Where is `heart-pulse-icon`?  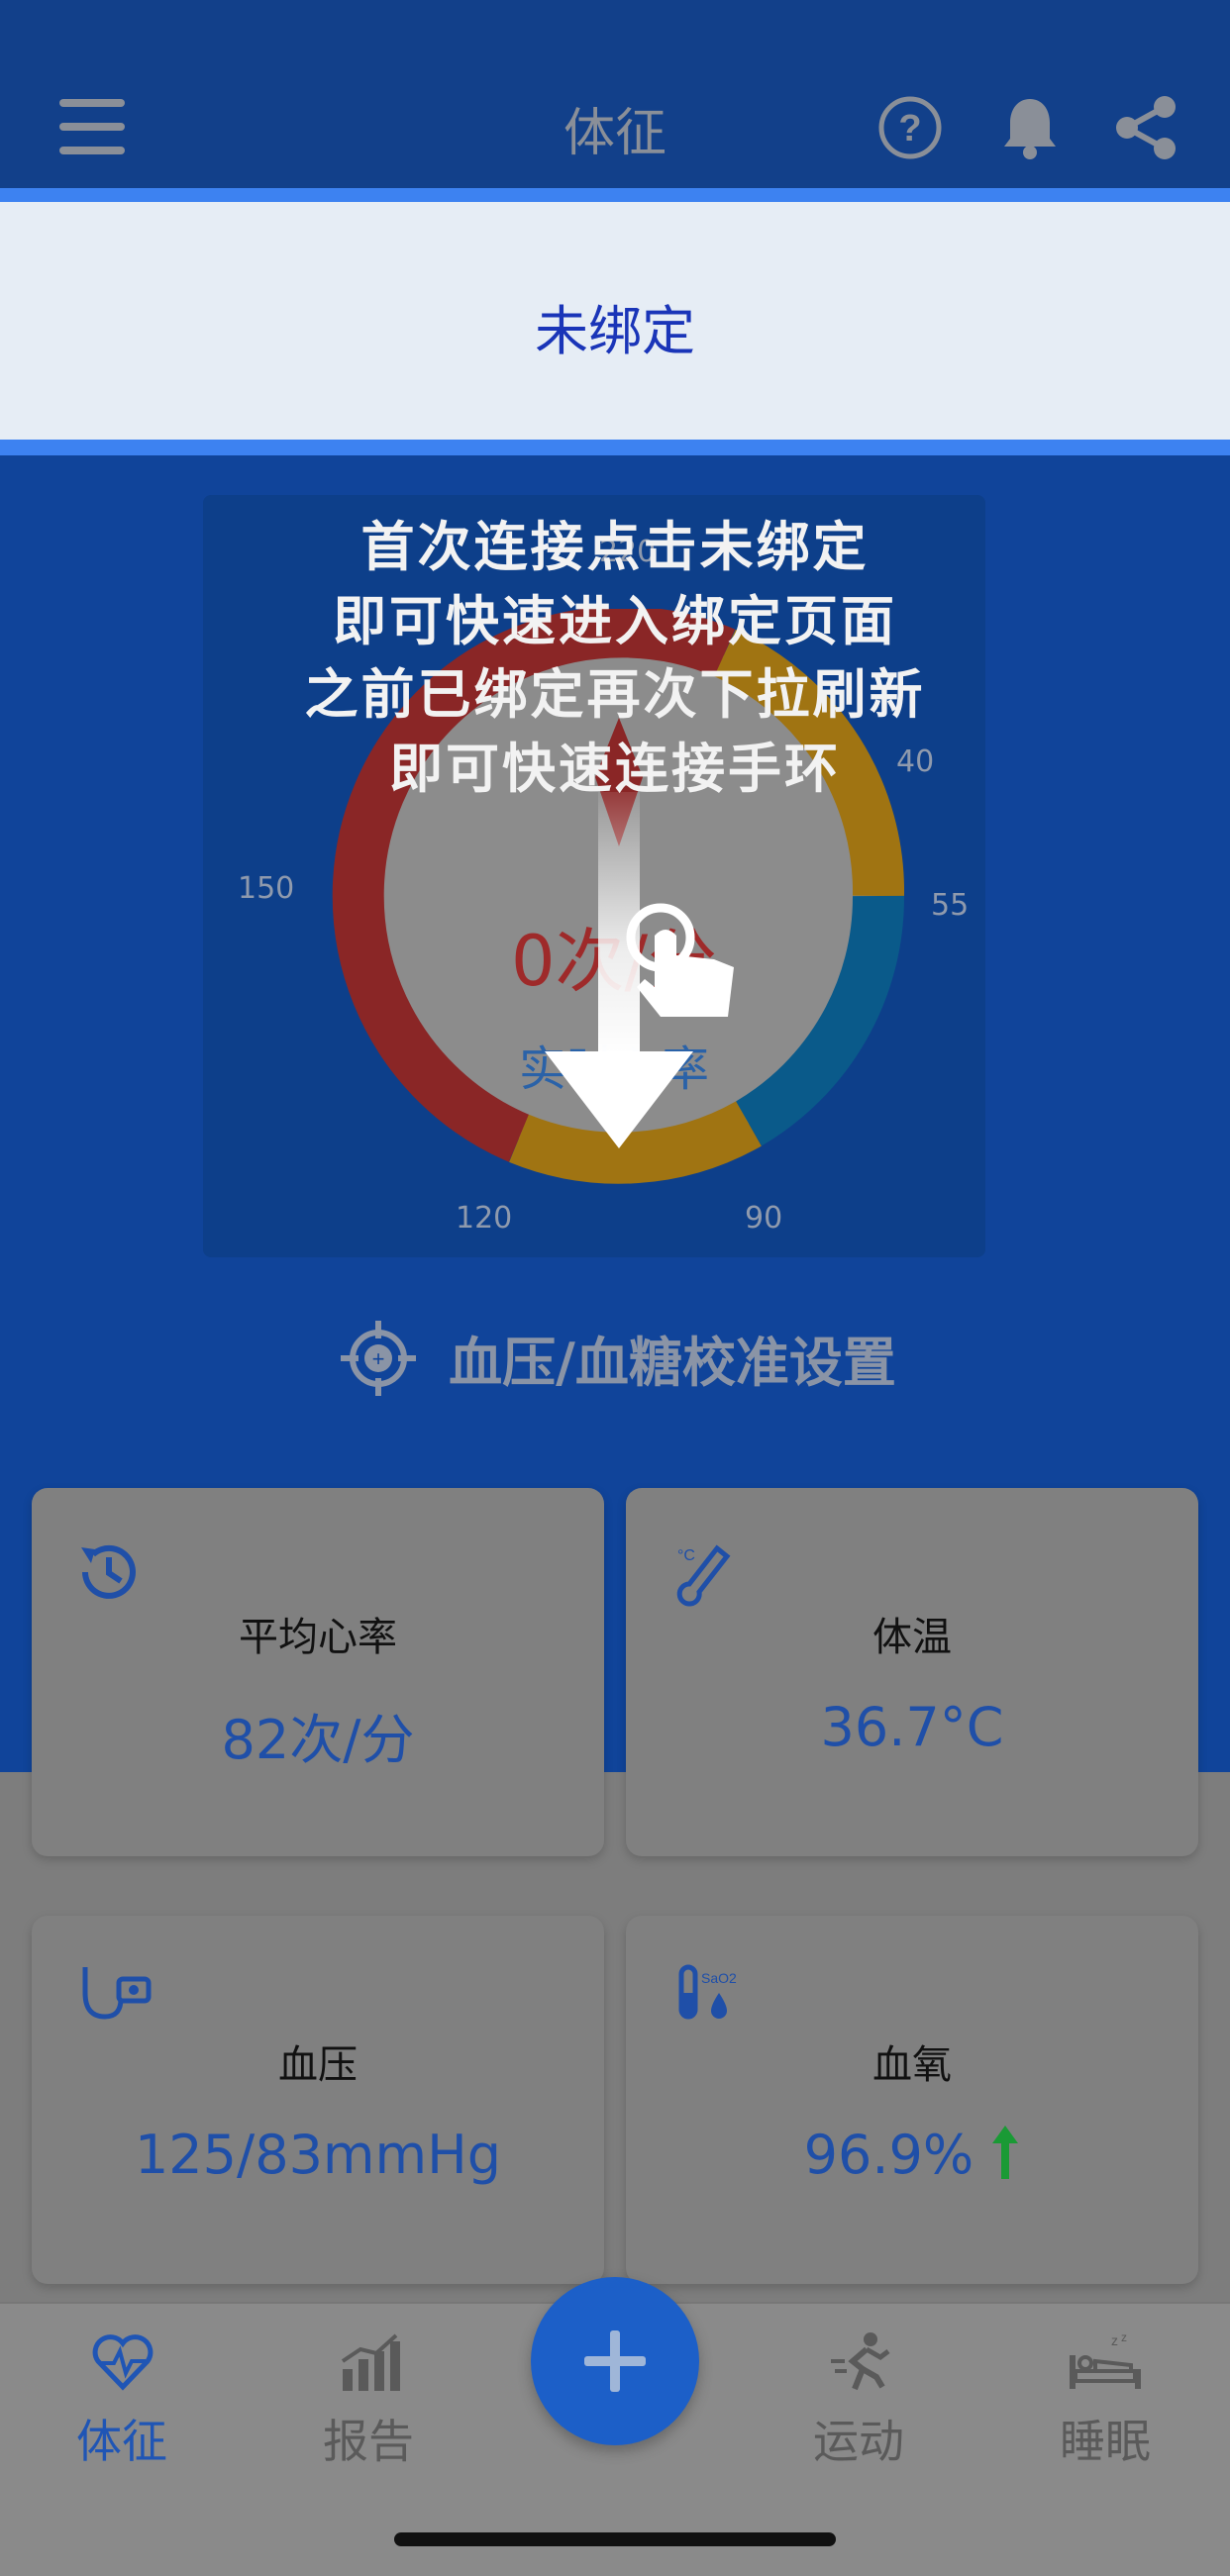
heart-pulse-icon is located at coordinates (123, 2363).